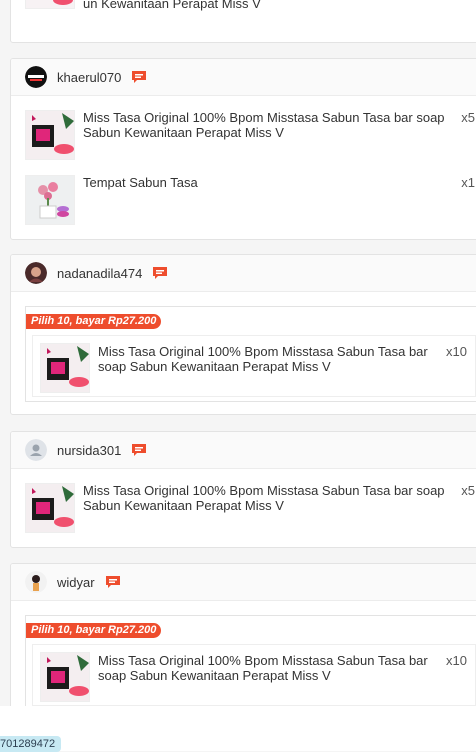 The image size is (476, 752). I want to click on order-id-tag: 701289472, so click(31, 744).